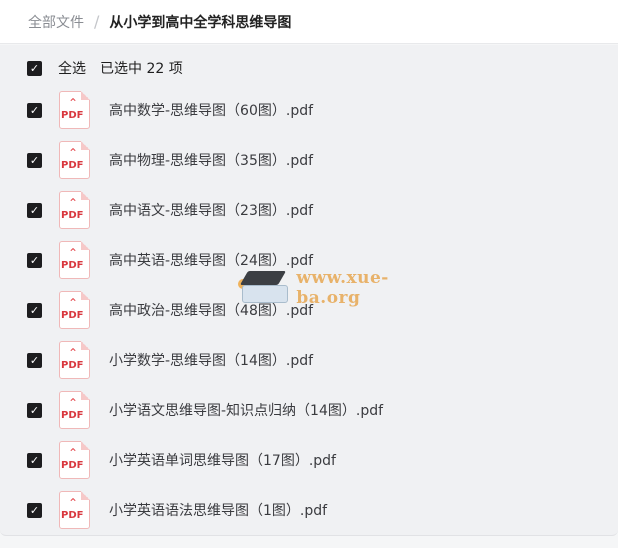 The width and height of the screenshot is (618, 548). I want to click on file-row: ✓ ⌃ PDF 高中英语-思维导图（24图）.pdf, so click(309, 260).